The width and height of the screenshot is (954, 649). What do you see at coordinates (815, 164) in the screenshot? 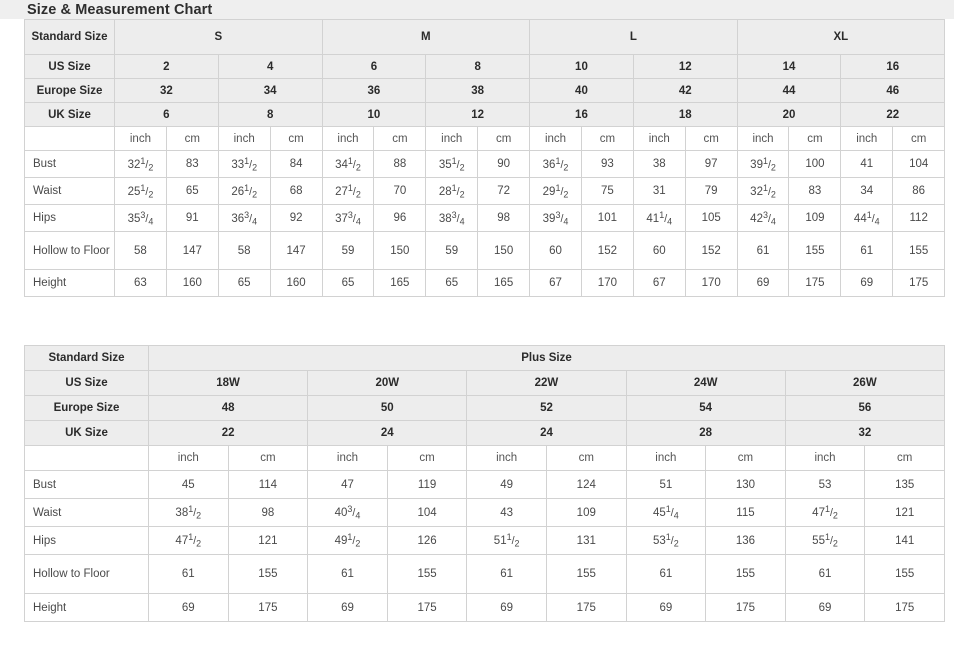
I see `measurement-value: 100` at bounding box center [815, 164].